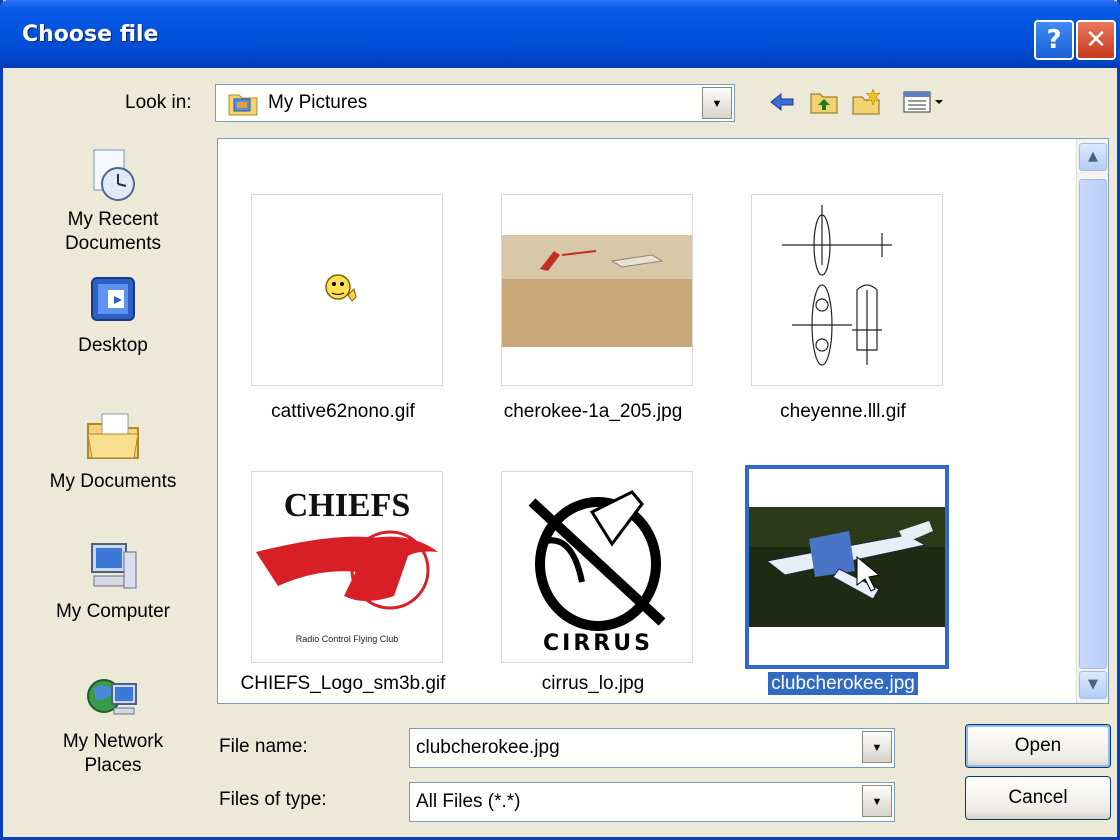  Describe the element at coordinates (843, 683) in the screenshot. I see `file-name: clubcherokee.jpg` at that location.